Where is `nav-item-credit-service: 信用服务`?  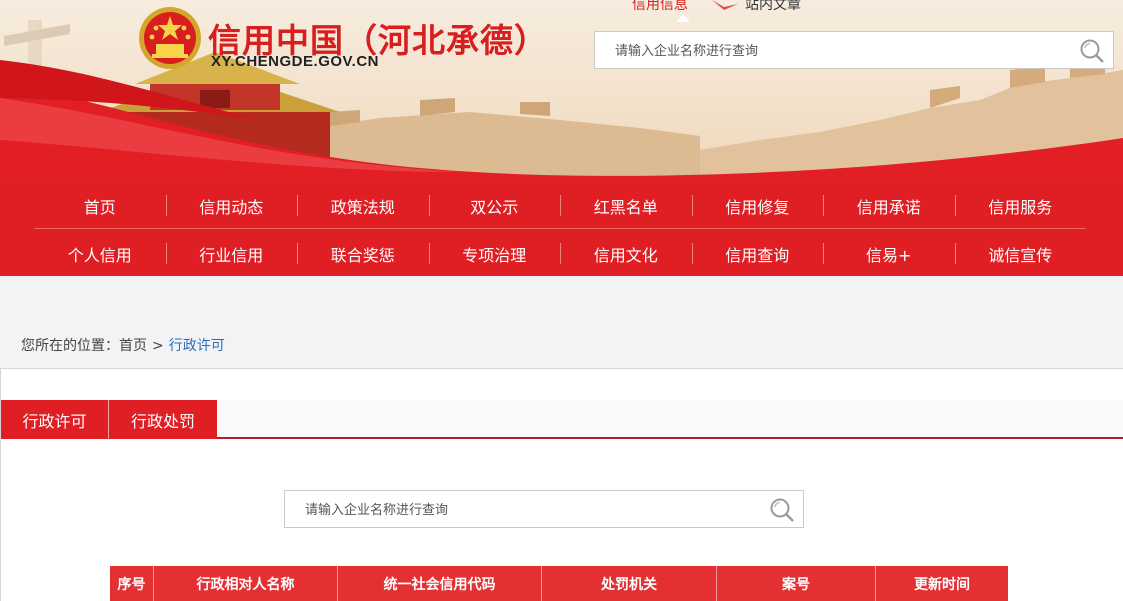
nav-item-credit-service: 信用服务 is located at coordinates (1020, 205).